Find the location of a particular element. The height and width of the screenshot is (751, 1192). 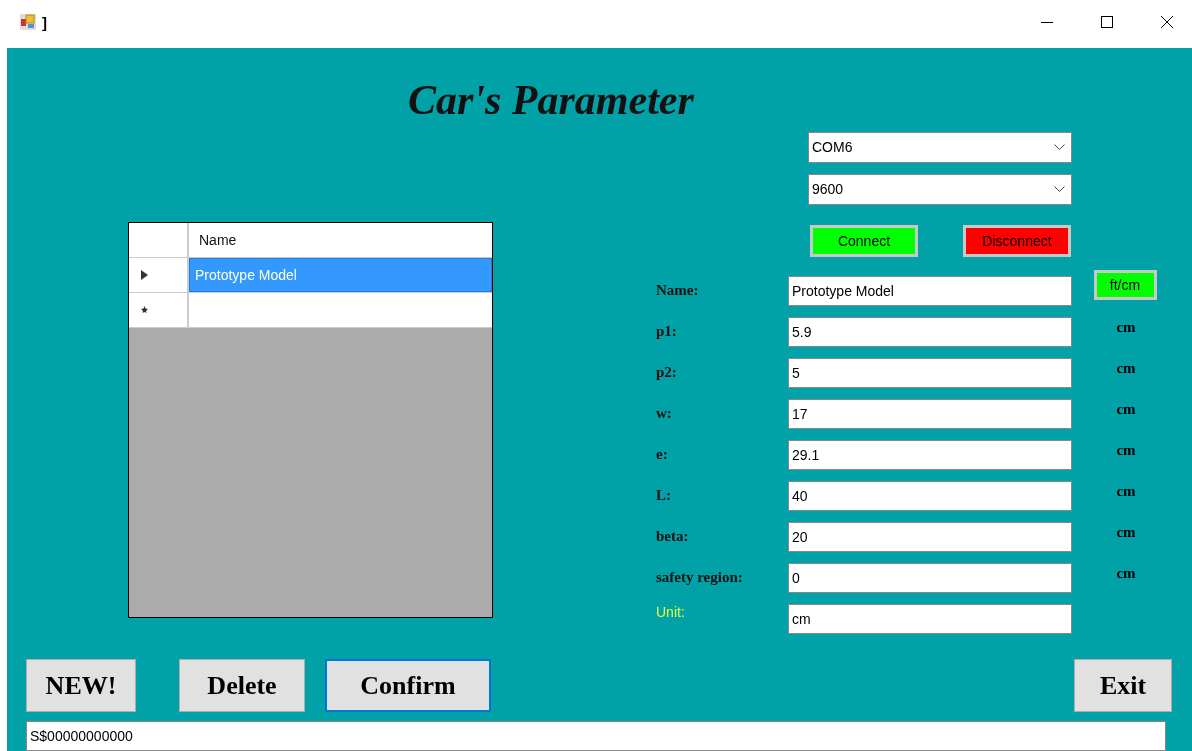

action-button: NEW! is located at coordinates (81, 686).